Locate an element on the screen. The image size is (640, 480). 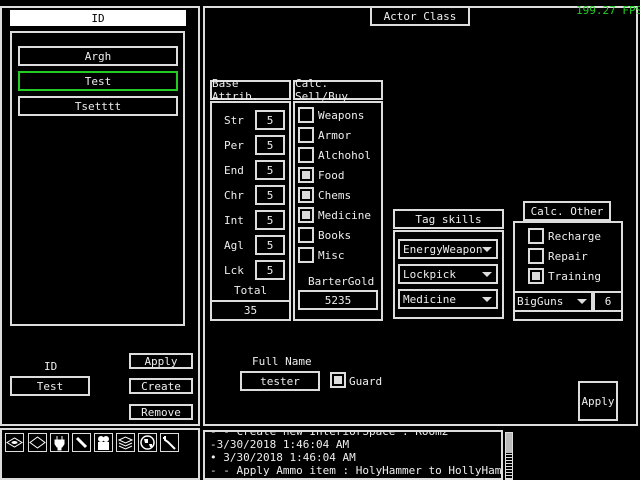
fps-counter: 199.27 FPS is located at coordinates (608, 10).